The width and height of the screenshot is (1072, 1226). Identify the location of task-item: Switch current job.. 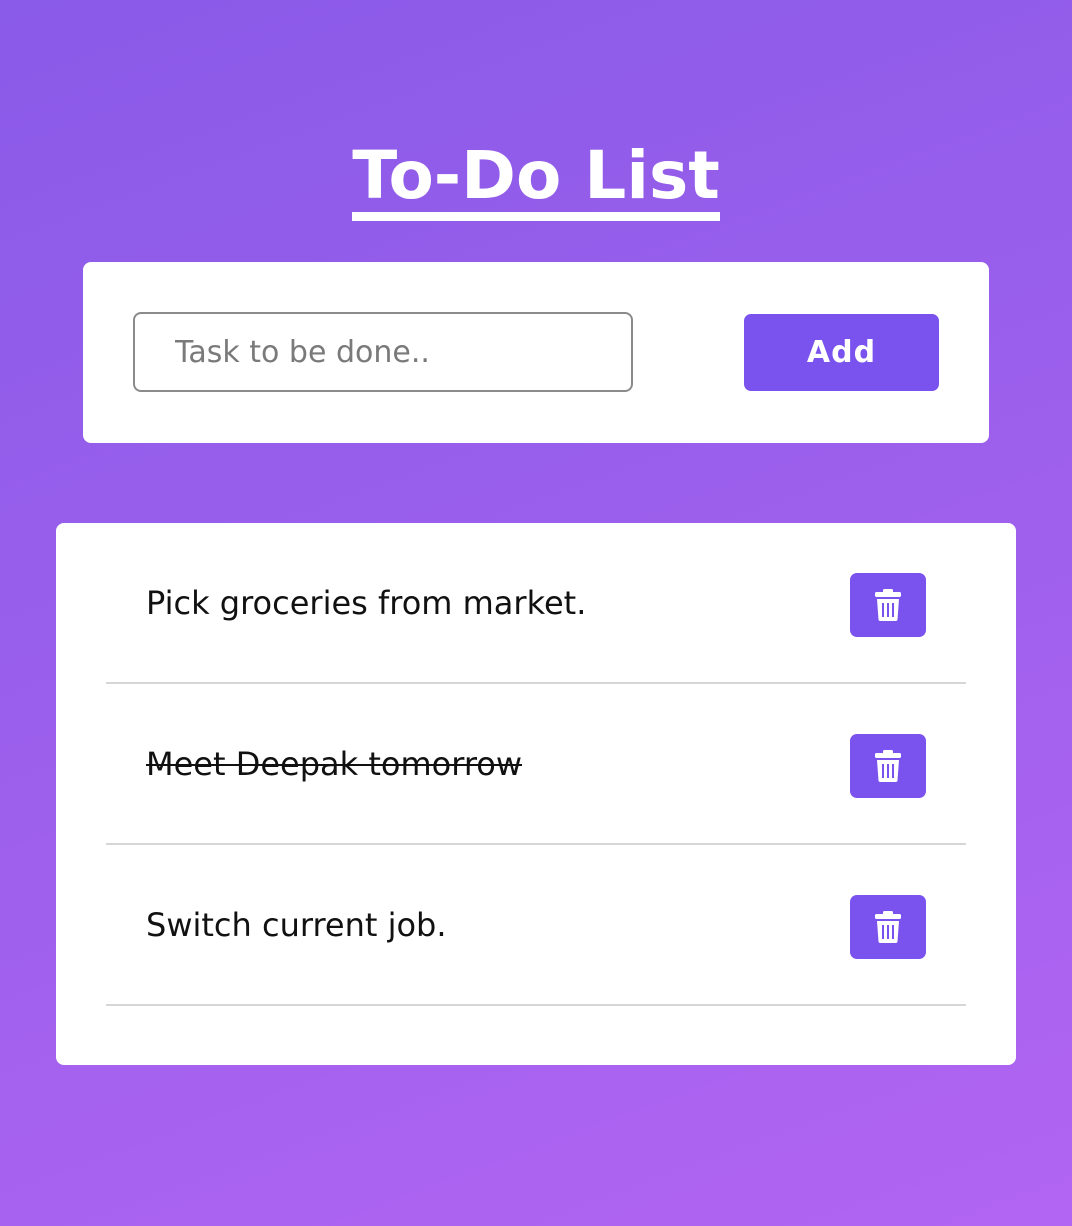
(536, 925).